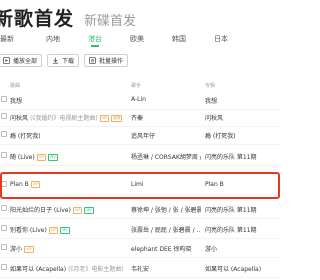 This screenshot has width=320, height=280. What do you see at coordinates (92, 60) in the screenshot?
I see `list-icon` at bounding box center [92, 60].